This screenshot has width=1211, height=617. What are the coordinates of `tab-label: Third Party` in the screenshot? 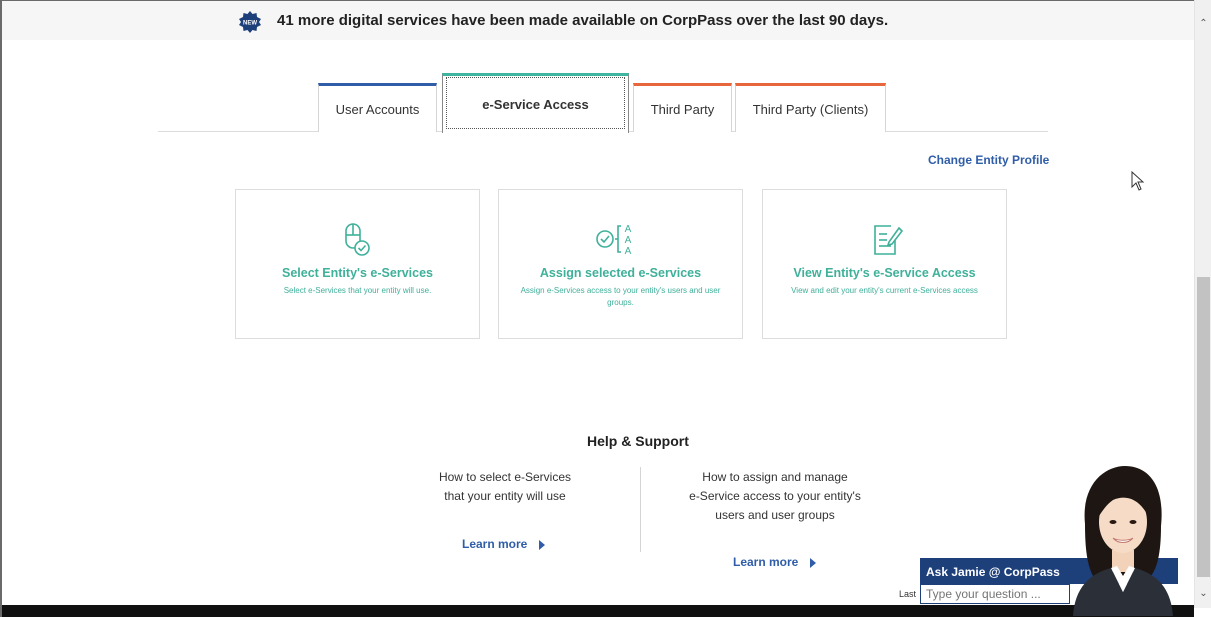 It's located at (682, 109).